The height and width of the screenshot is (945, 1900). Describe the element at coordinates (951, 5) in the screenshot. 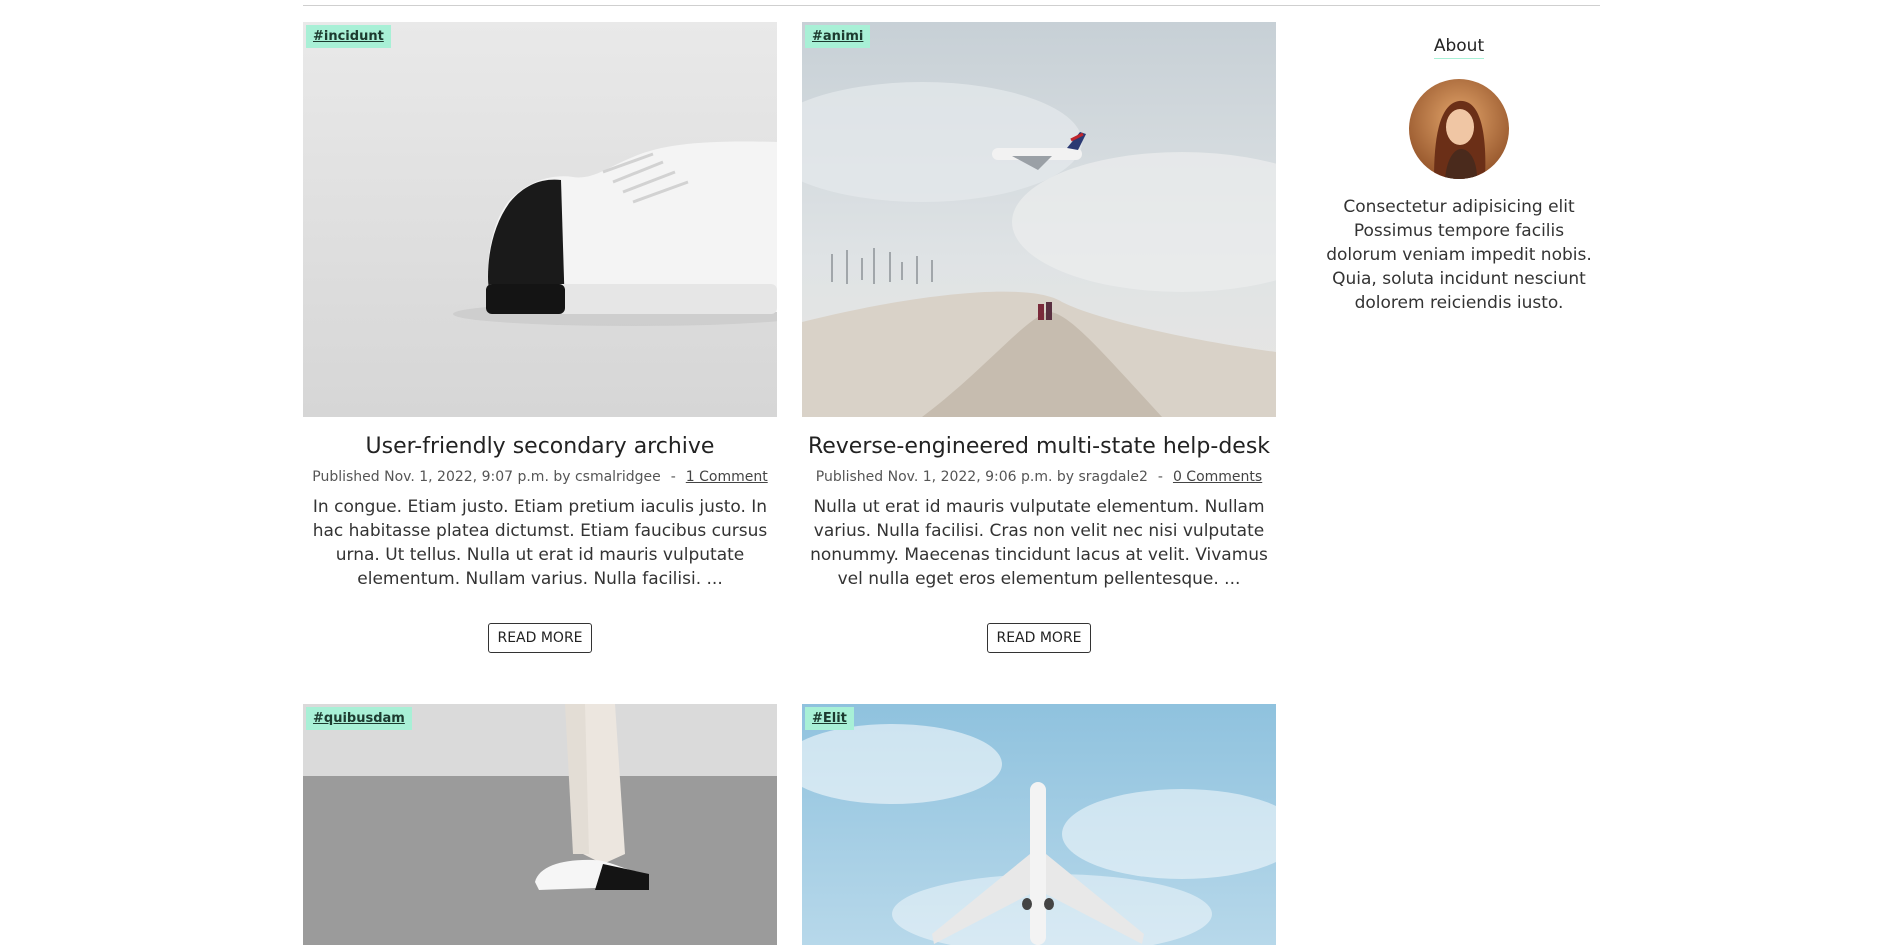

I see `top-divider` at that location.